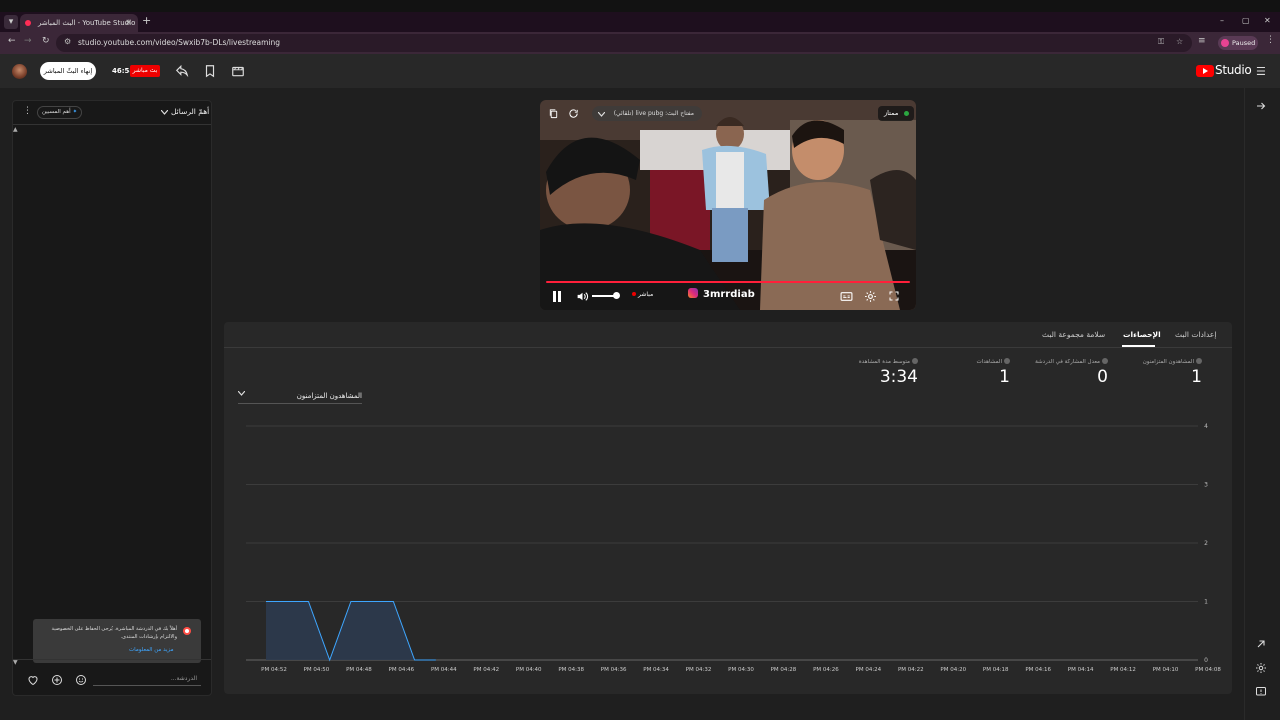 This screenshot has height=720, width=1280. Describe the element at coordinates (898, 377) in the screenshot. I see `metric-value: 3:34` at that location.